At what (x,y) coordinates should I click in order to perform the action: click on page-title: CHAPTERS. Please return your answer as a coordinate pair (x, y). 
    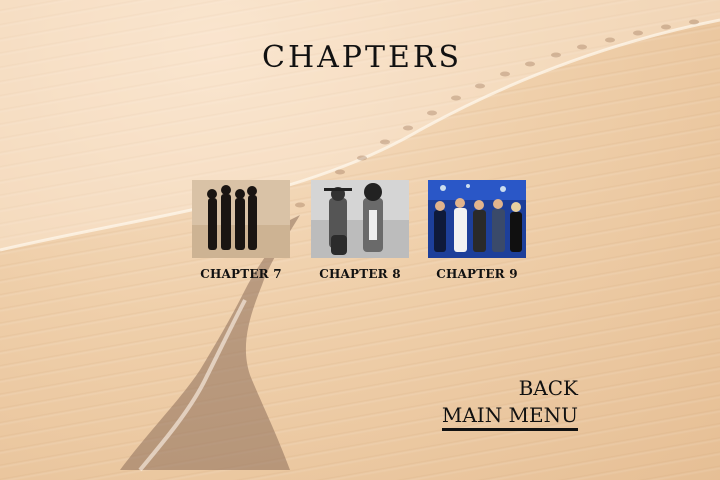
    Looking at the image, I should click on (361, 57).